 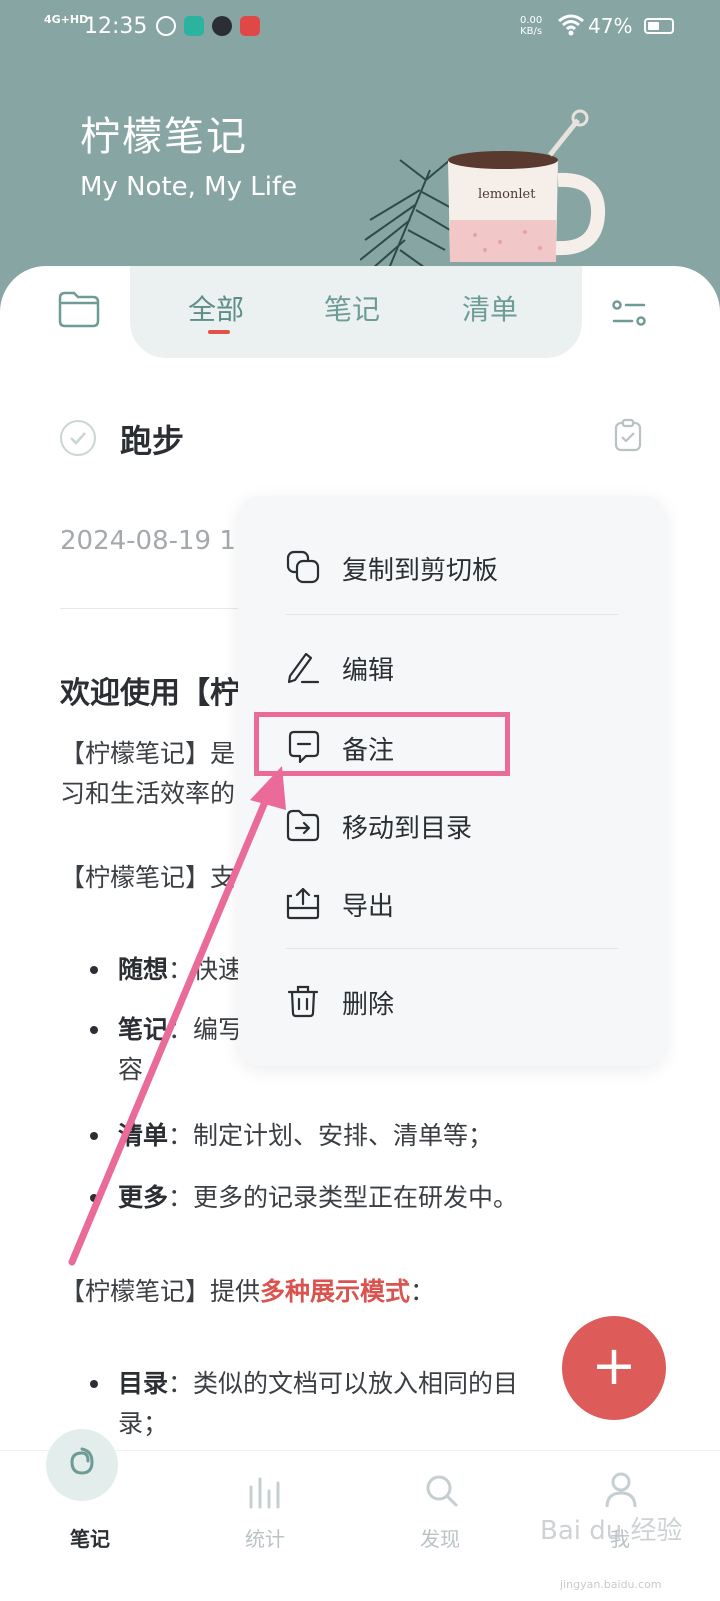 What do you see at coordinates (368, 907) in the screenshot?
I see `menu-item-label: 导出` at bounding box center [368, 907].